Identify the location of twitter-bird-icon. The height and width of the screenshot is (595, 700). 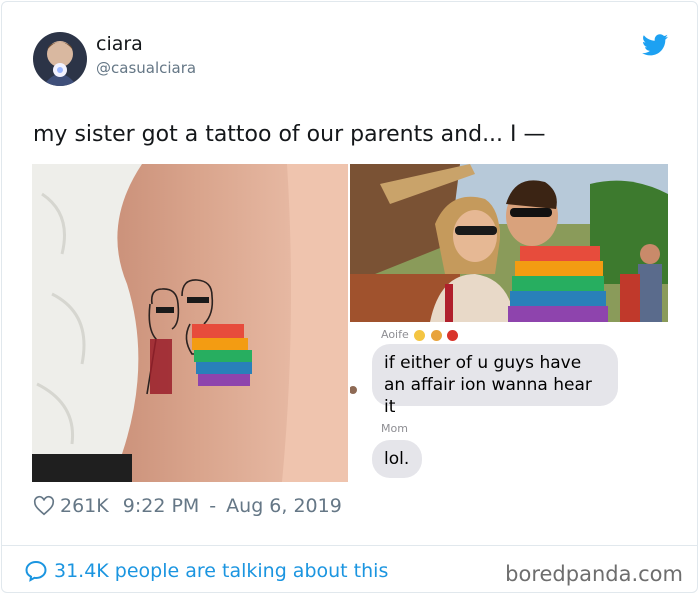
(655, 45).